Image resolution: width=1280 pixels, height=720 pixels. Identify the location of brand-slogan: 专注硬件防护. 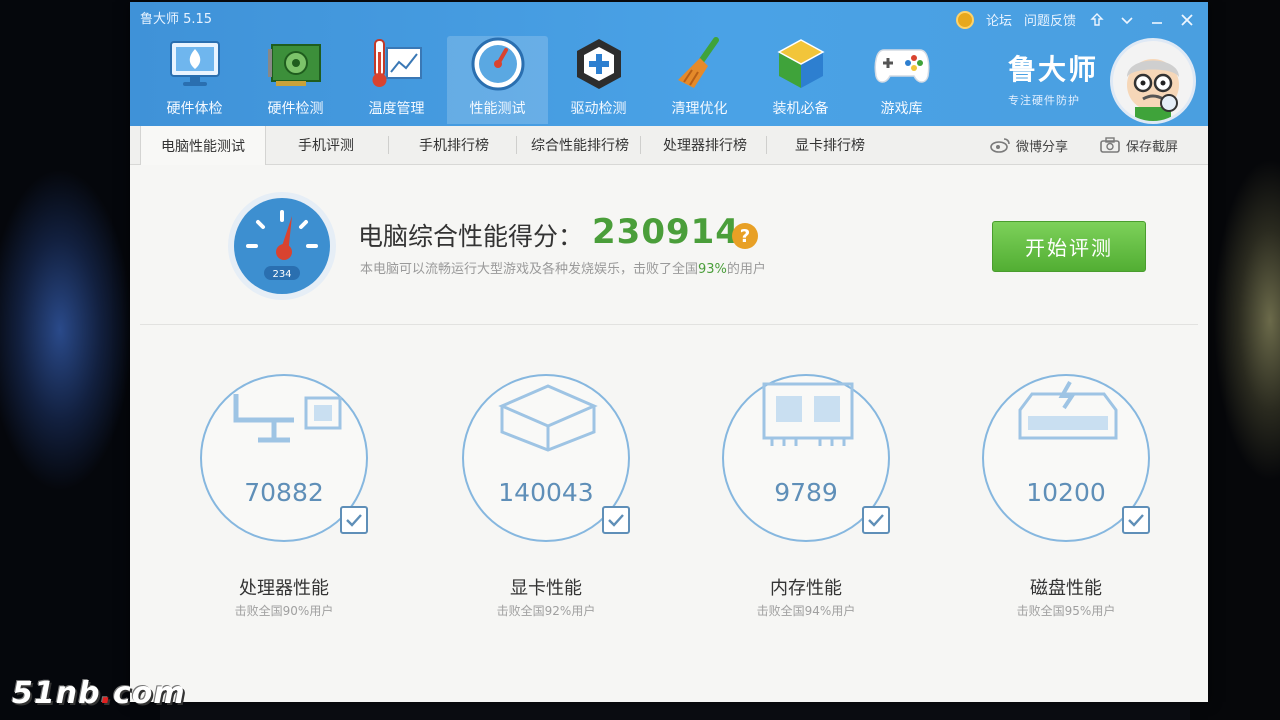
(1044, 100).